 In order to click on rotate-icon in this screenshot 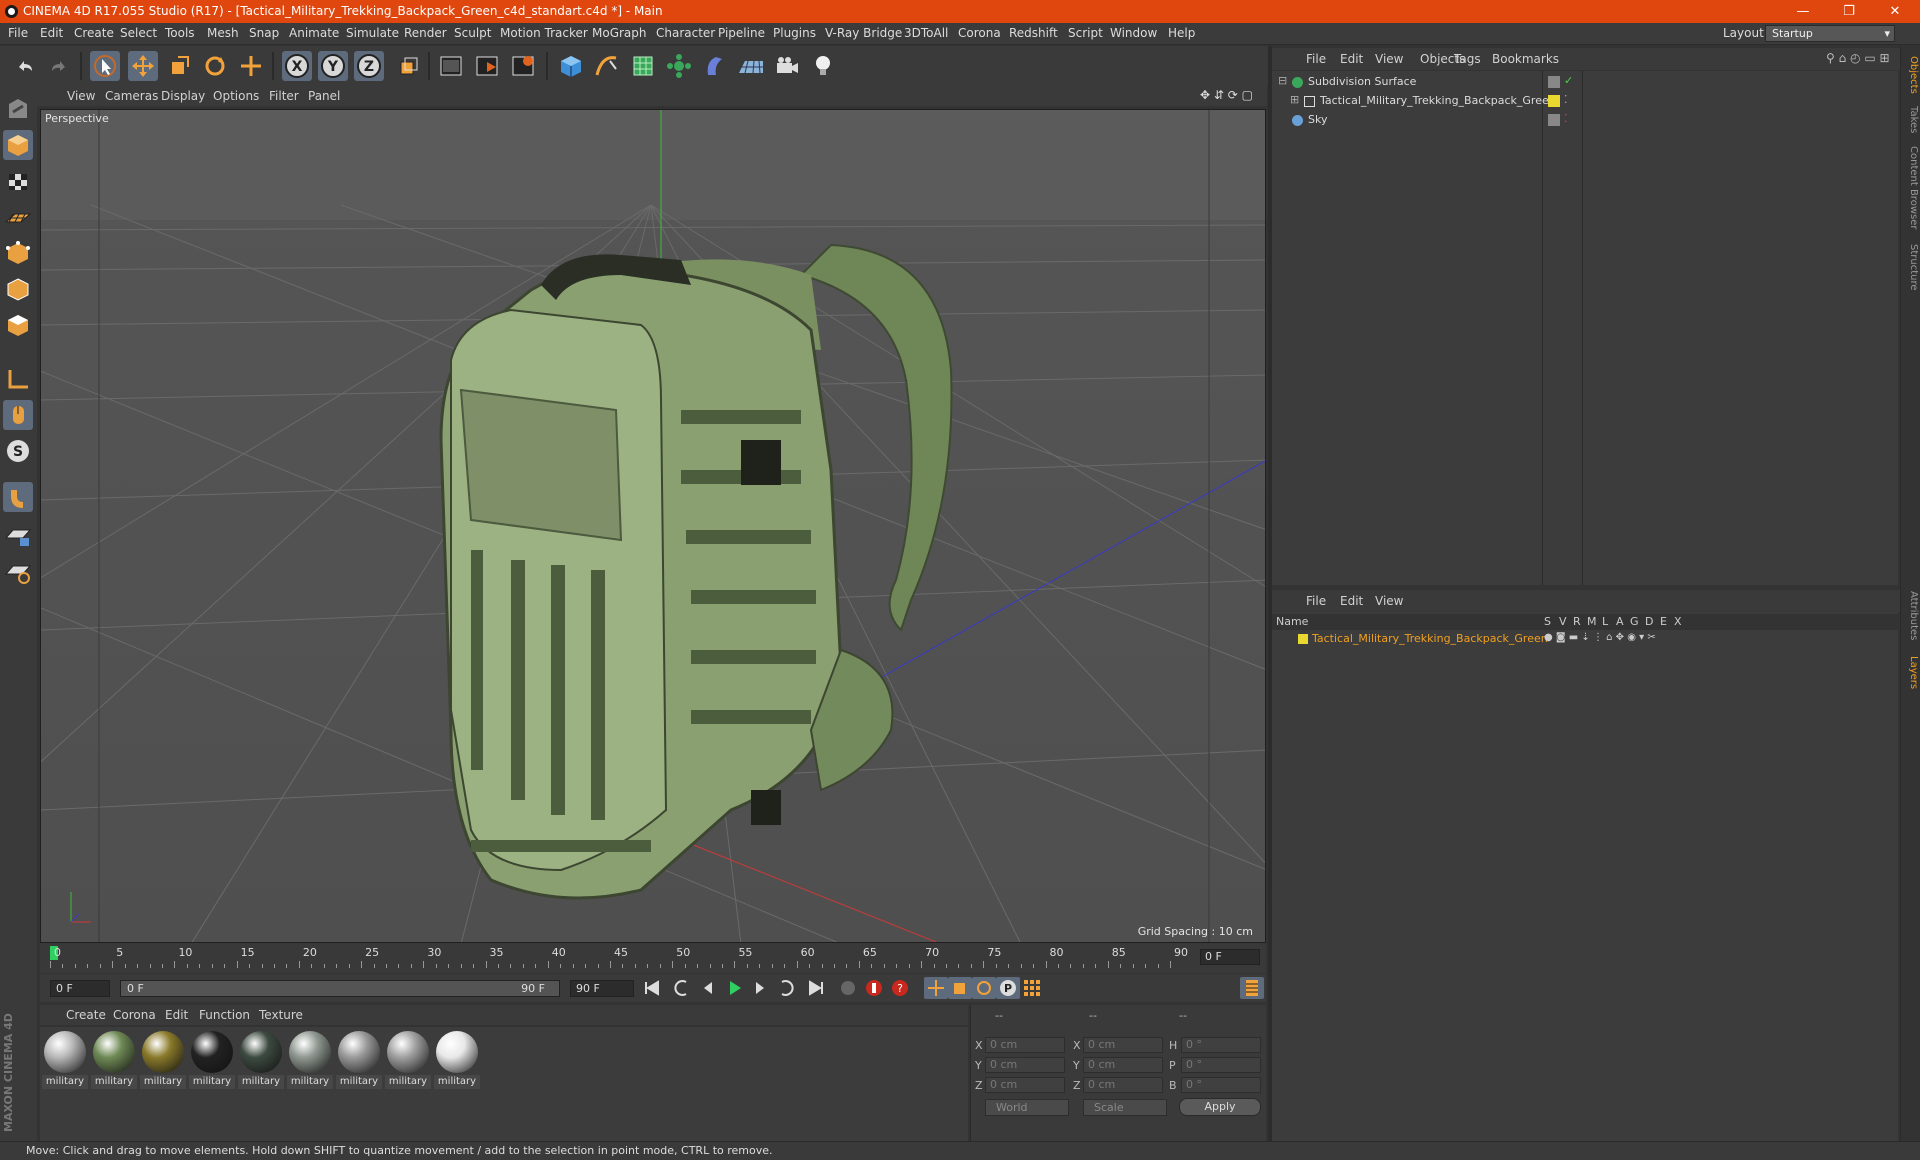, I will do `click(215, 66)`.